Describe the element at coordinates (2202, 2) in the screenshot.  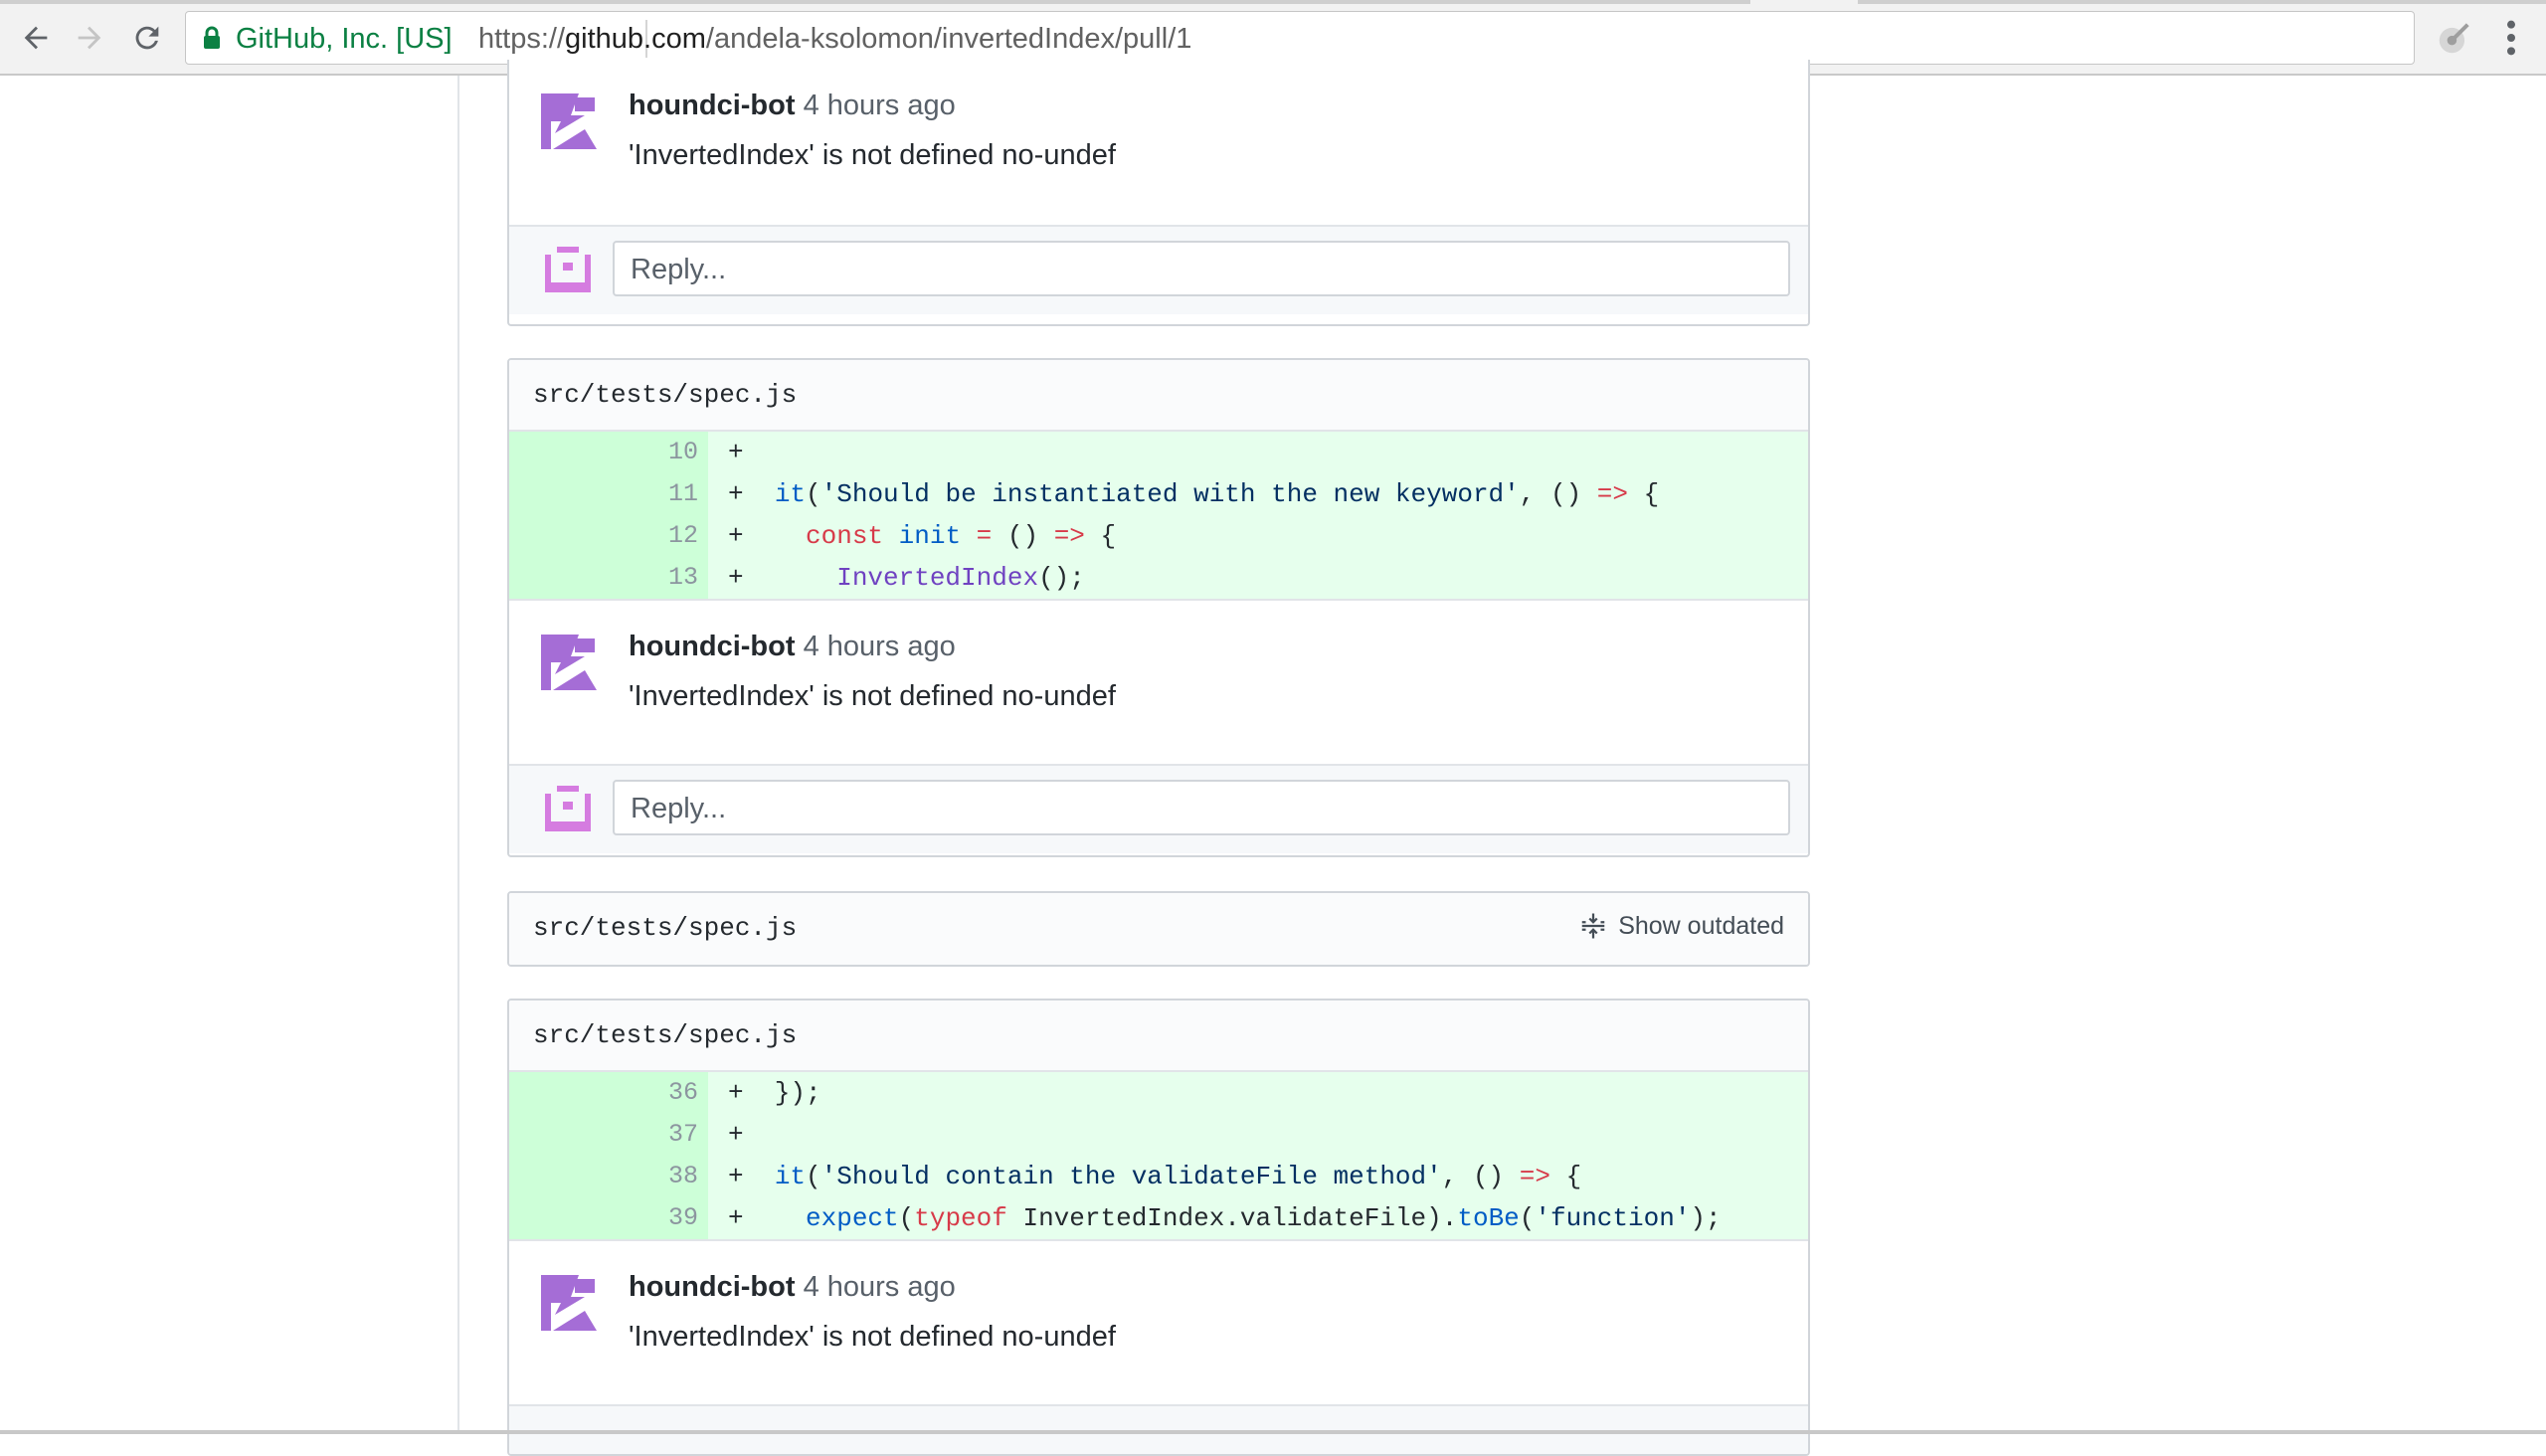
I see `tab-strip-edge-right` at that location.